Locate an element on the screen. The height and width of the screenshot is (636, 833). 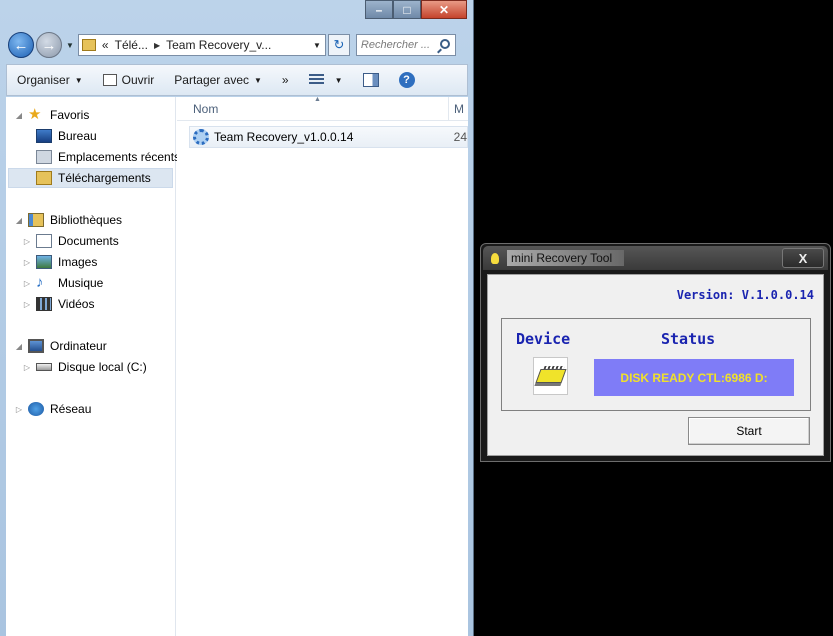
nav-desktop-label: Bureau is located at coordinates (77, 136).